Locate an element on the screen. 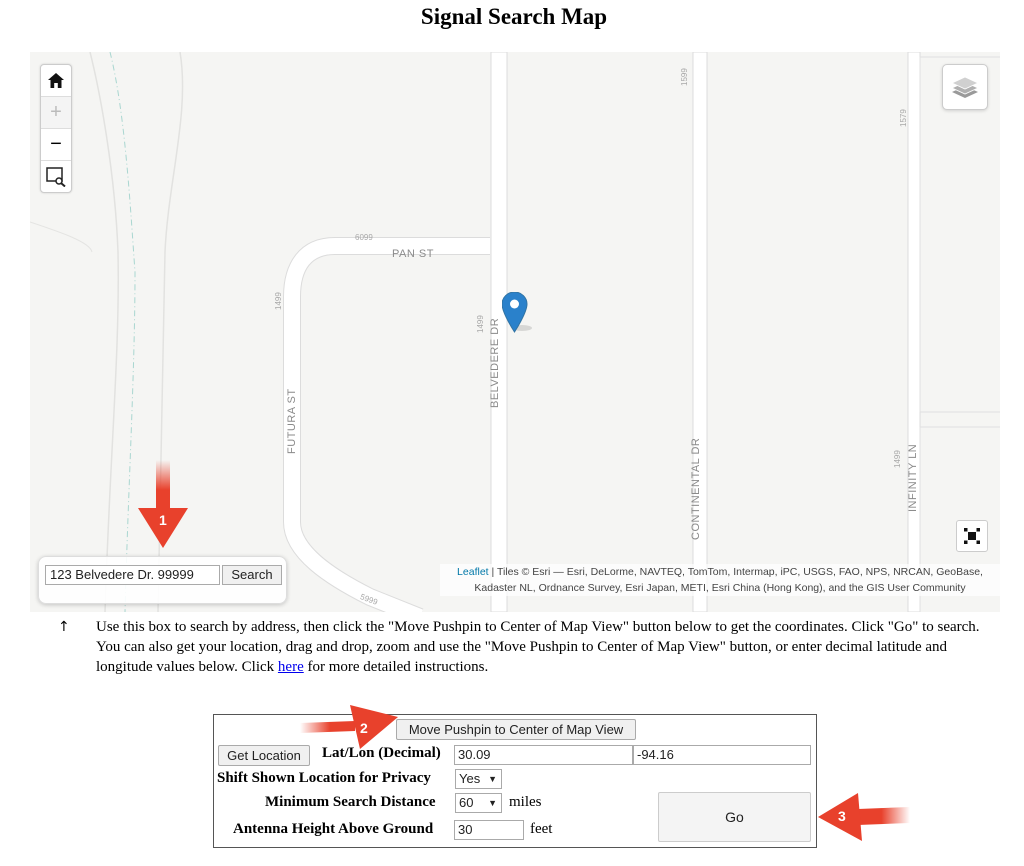 The height and width of the screenshot is (866, 1024). layers-icon is located at coordinates (965, 87).